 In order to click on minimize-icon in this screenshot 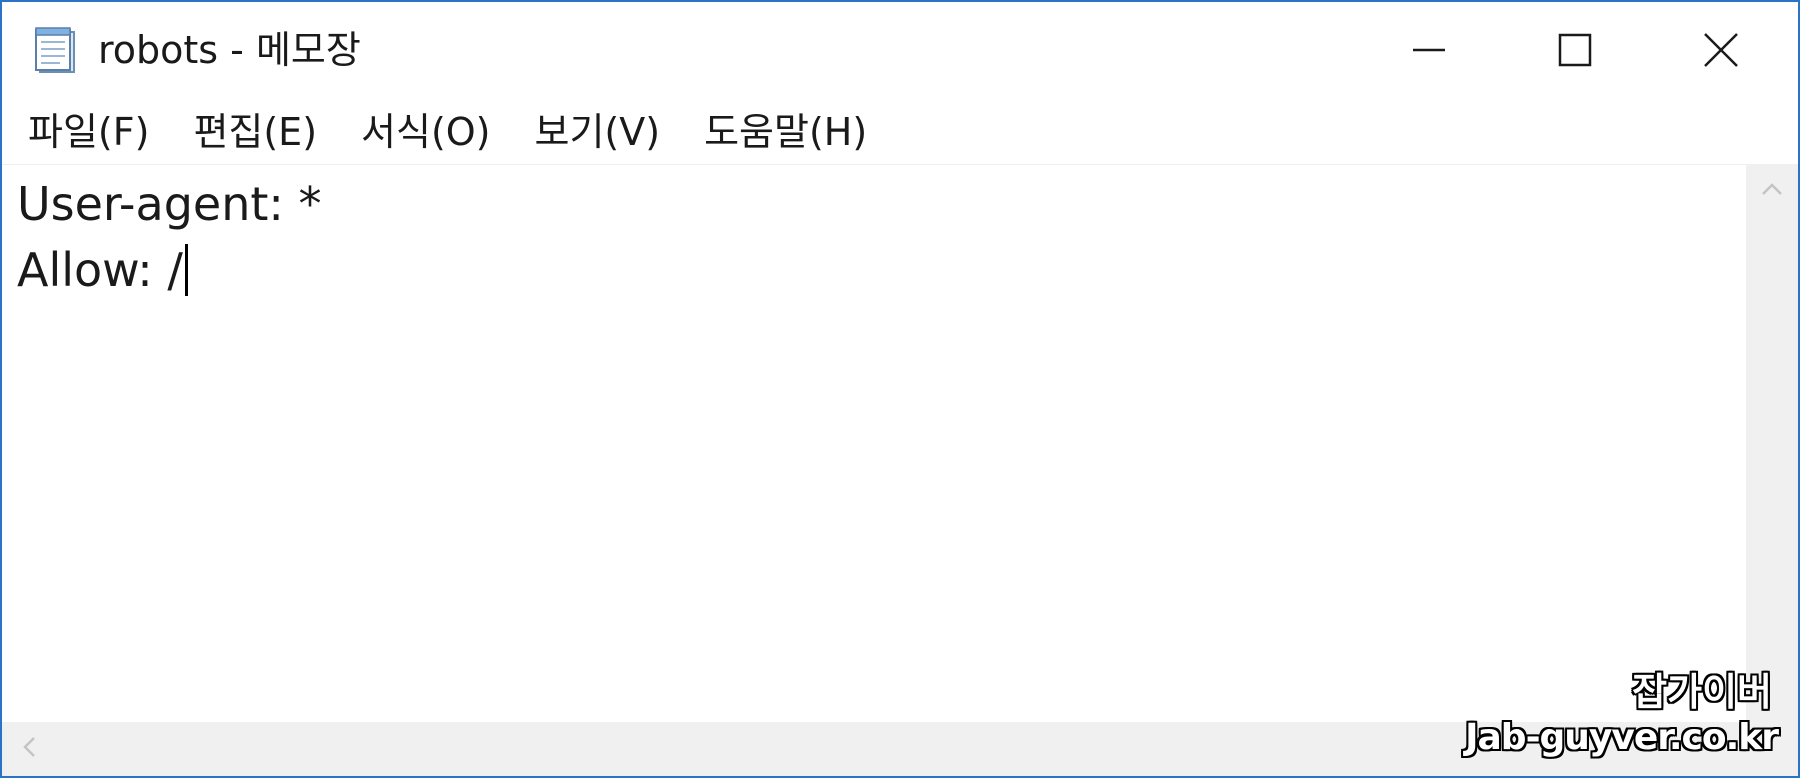, I will do `click(1429, 50)`.